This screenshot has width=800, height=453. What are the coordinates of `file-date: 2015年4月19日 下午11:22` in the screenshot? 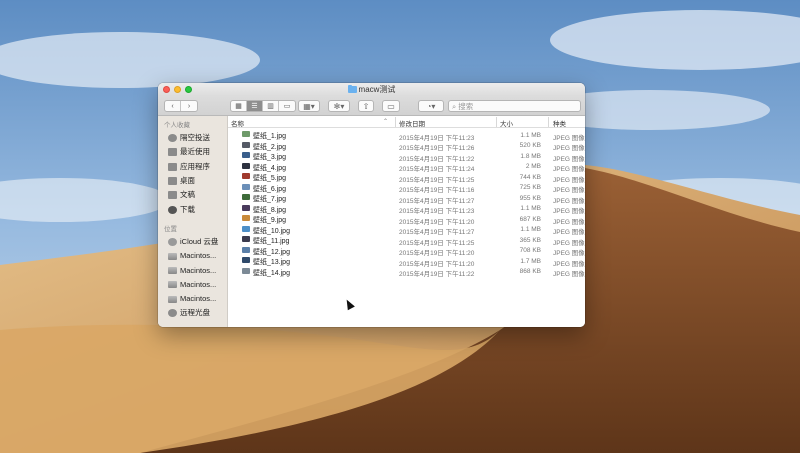 It's located at (437, 274).